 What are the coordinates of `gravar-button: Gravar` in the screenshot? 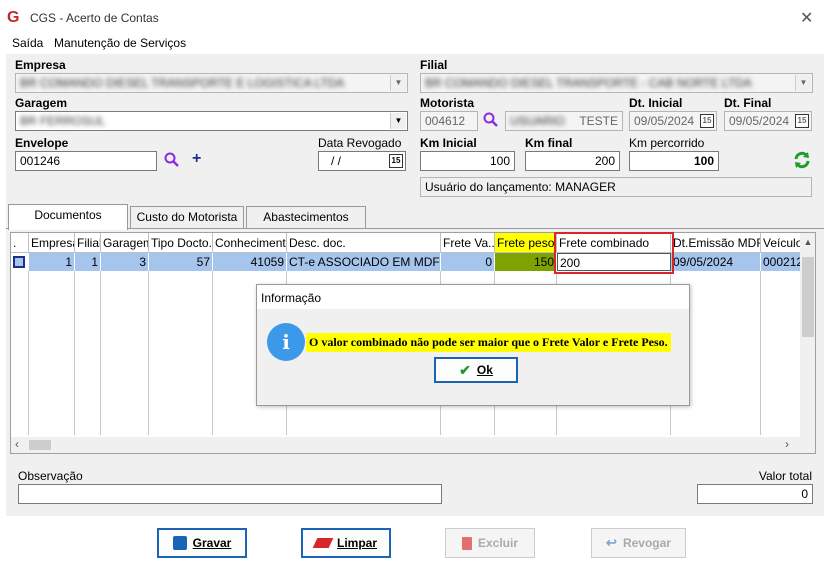 It's located at (202, 543).